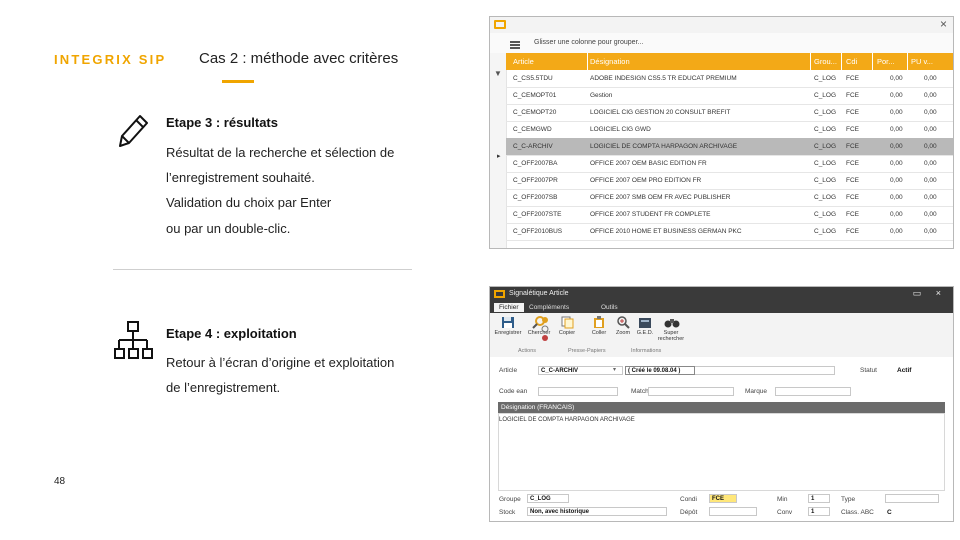 This screenshot has height=540, width=960. What do you see at coordinates (623, 322) in the screenshot?
I see `zoom-icon` at bounding box center [623, 322].